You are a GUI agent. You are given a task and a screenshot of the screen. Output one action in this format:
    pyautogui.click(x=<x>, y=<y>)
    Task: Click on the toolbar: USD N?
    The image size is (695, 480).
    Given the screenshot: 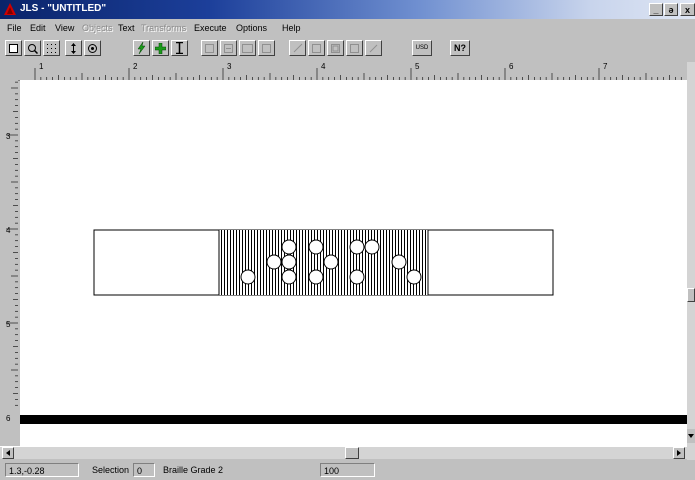 What is the action you would take?
    pyautogui.click(x=347, y=49)
    